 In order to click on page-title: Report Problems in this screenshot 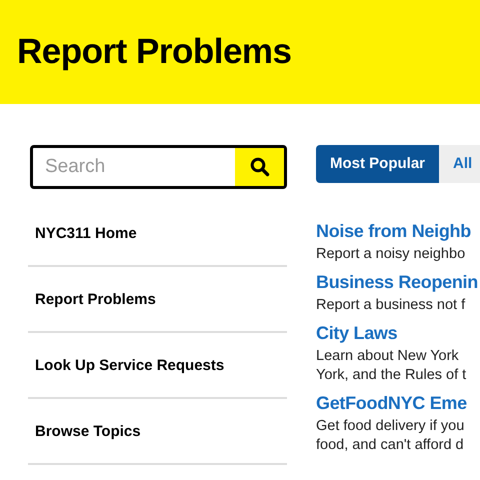, I will do `click(154, 52)`.